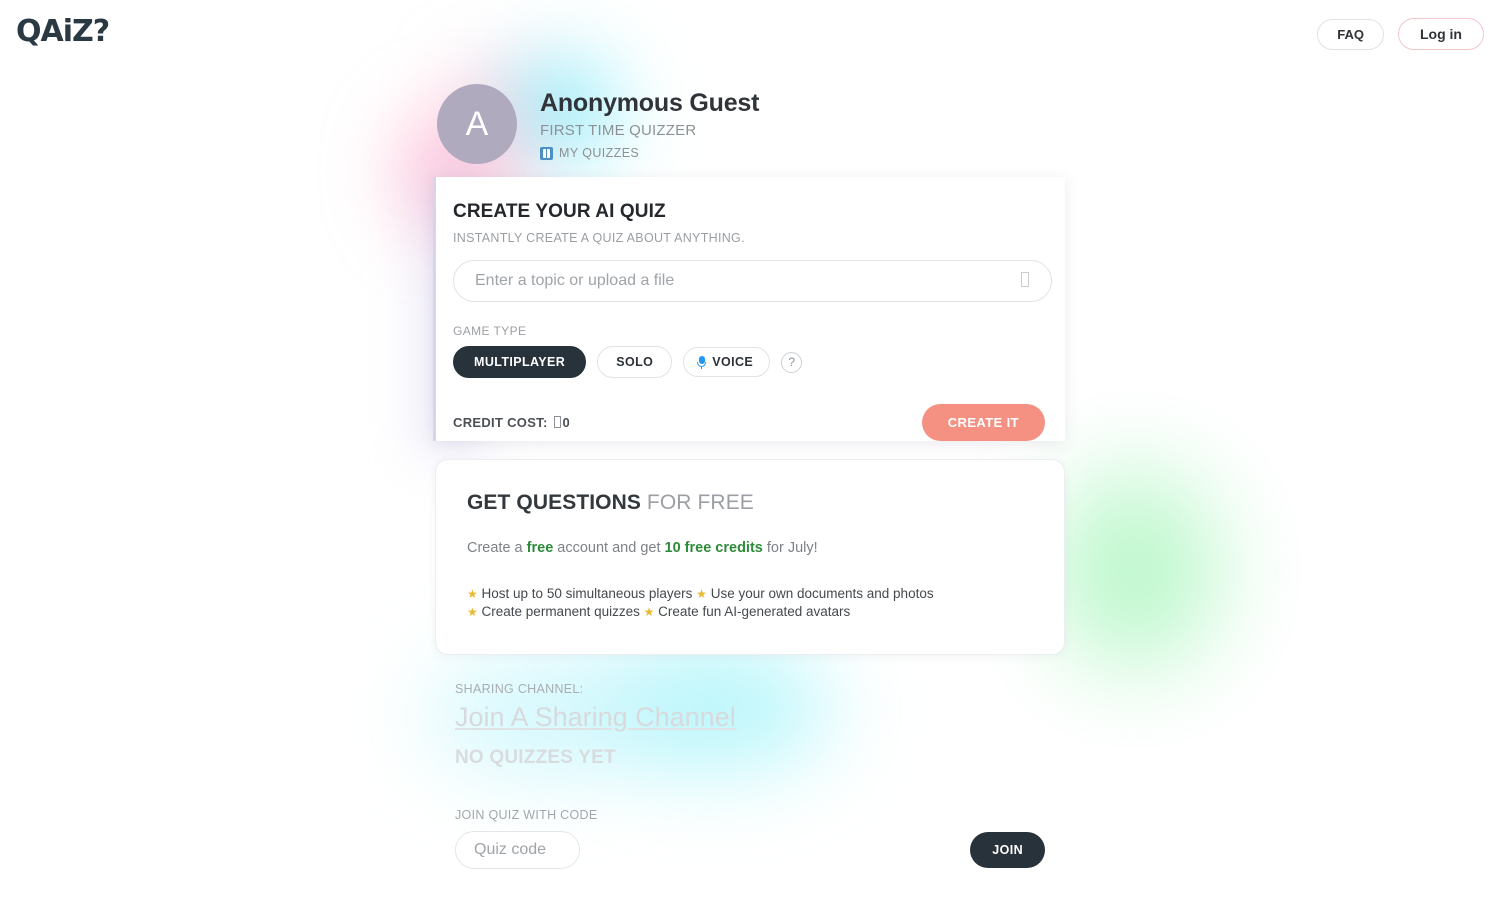  I want to click on join-quiz-label: JOIN QUIZ WITH CODE, so click(526, 815).